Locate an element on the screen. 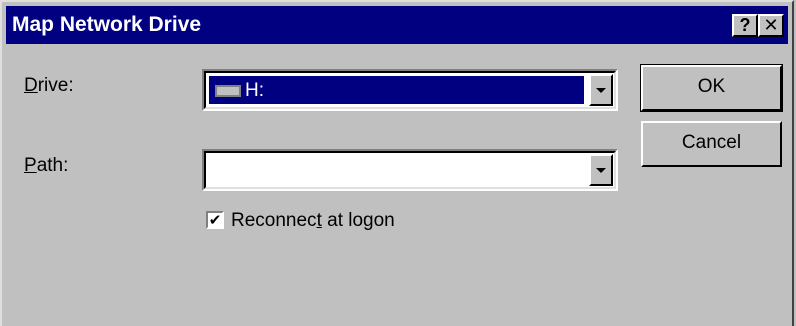  drive-value: H: is located at coordinates (254, 90).